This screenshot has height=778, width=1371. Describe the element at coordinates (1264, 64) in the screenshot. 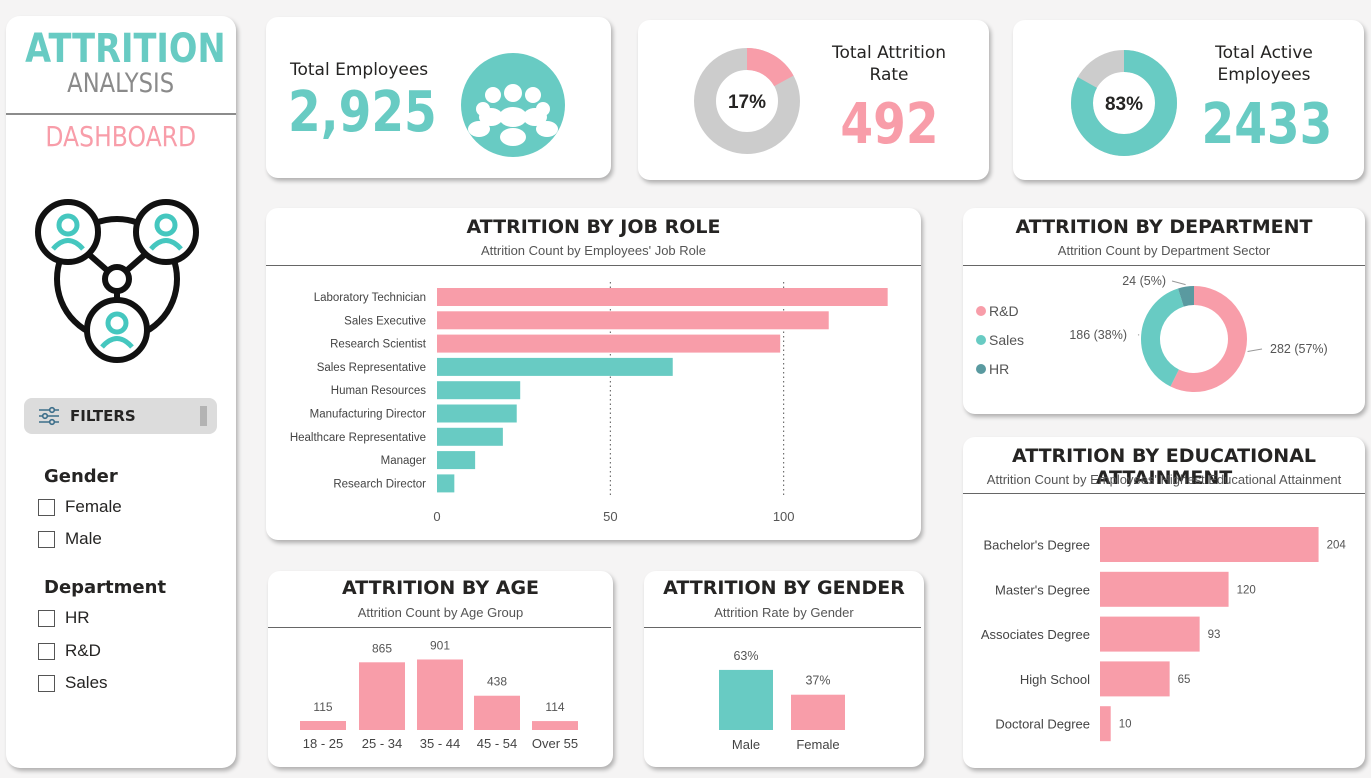

I see `kpi-label: Total Active Employees` at that location.